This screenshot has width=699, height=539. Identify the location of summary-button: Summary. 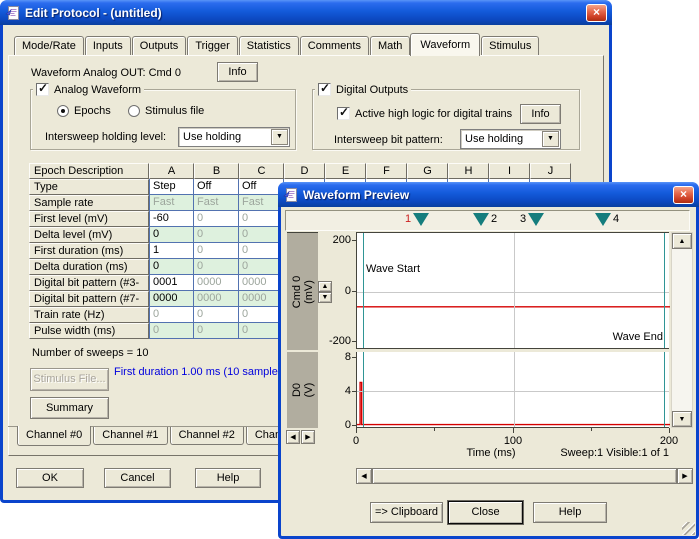
(69, 408).